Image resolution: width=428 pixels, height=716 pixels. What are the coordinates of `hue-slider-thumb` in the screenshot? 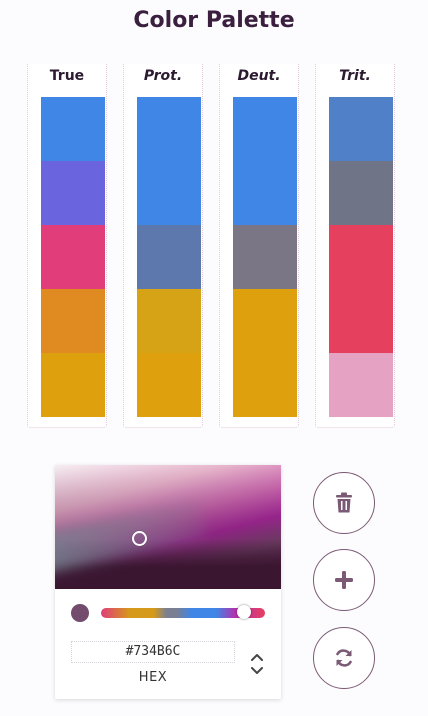 It's located at (243, 612).